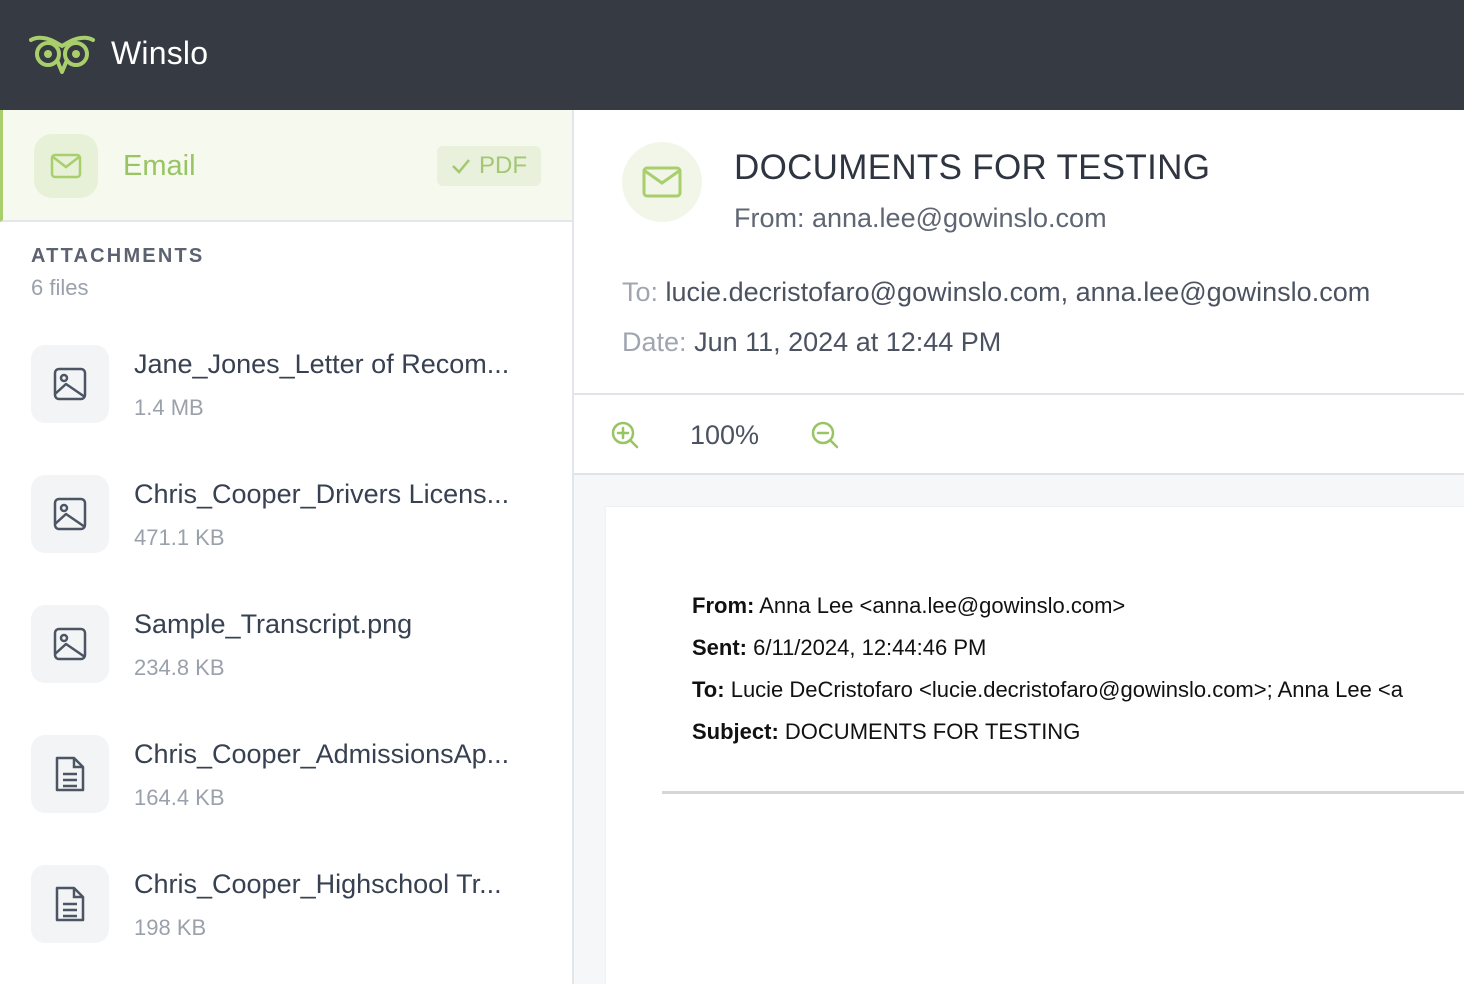  What do you see at coordinates (118, 256) in the screenshot?
I see `attachments-heading: ATTACHMENTS` at bounding box center [118, 256].